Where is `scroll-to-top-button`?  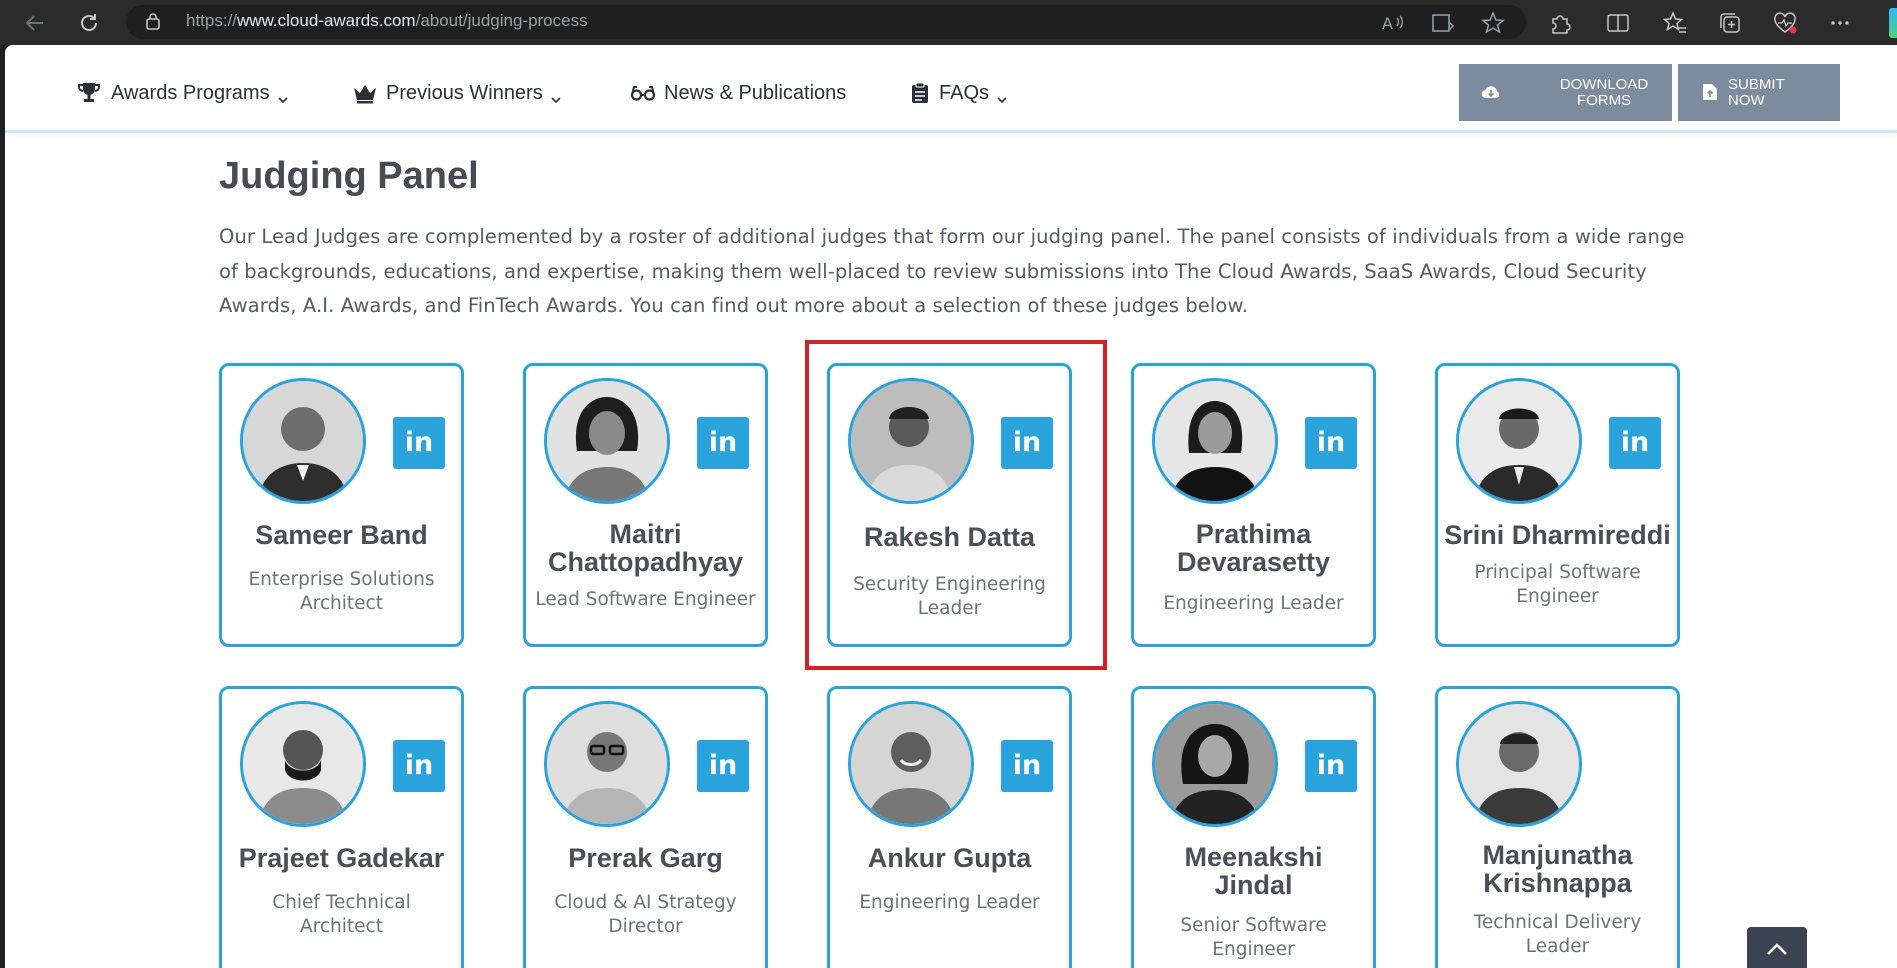 scroll-to-top-button is located at coordinates (1777, 947).